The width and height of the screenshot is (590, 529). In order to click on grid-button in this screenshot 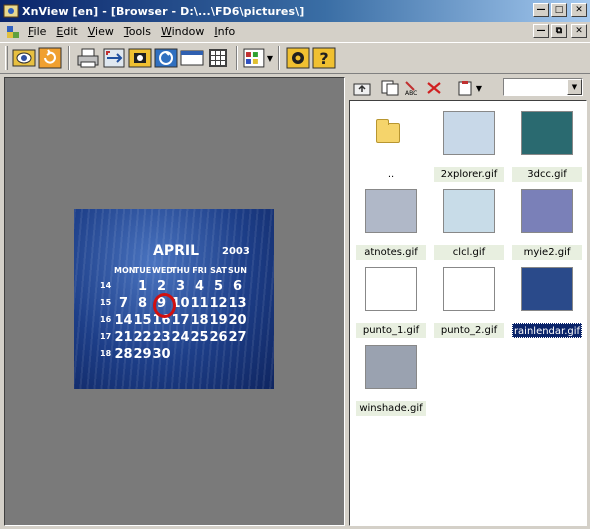, I will do `click(218, 58)`.